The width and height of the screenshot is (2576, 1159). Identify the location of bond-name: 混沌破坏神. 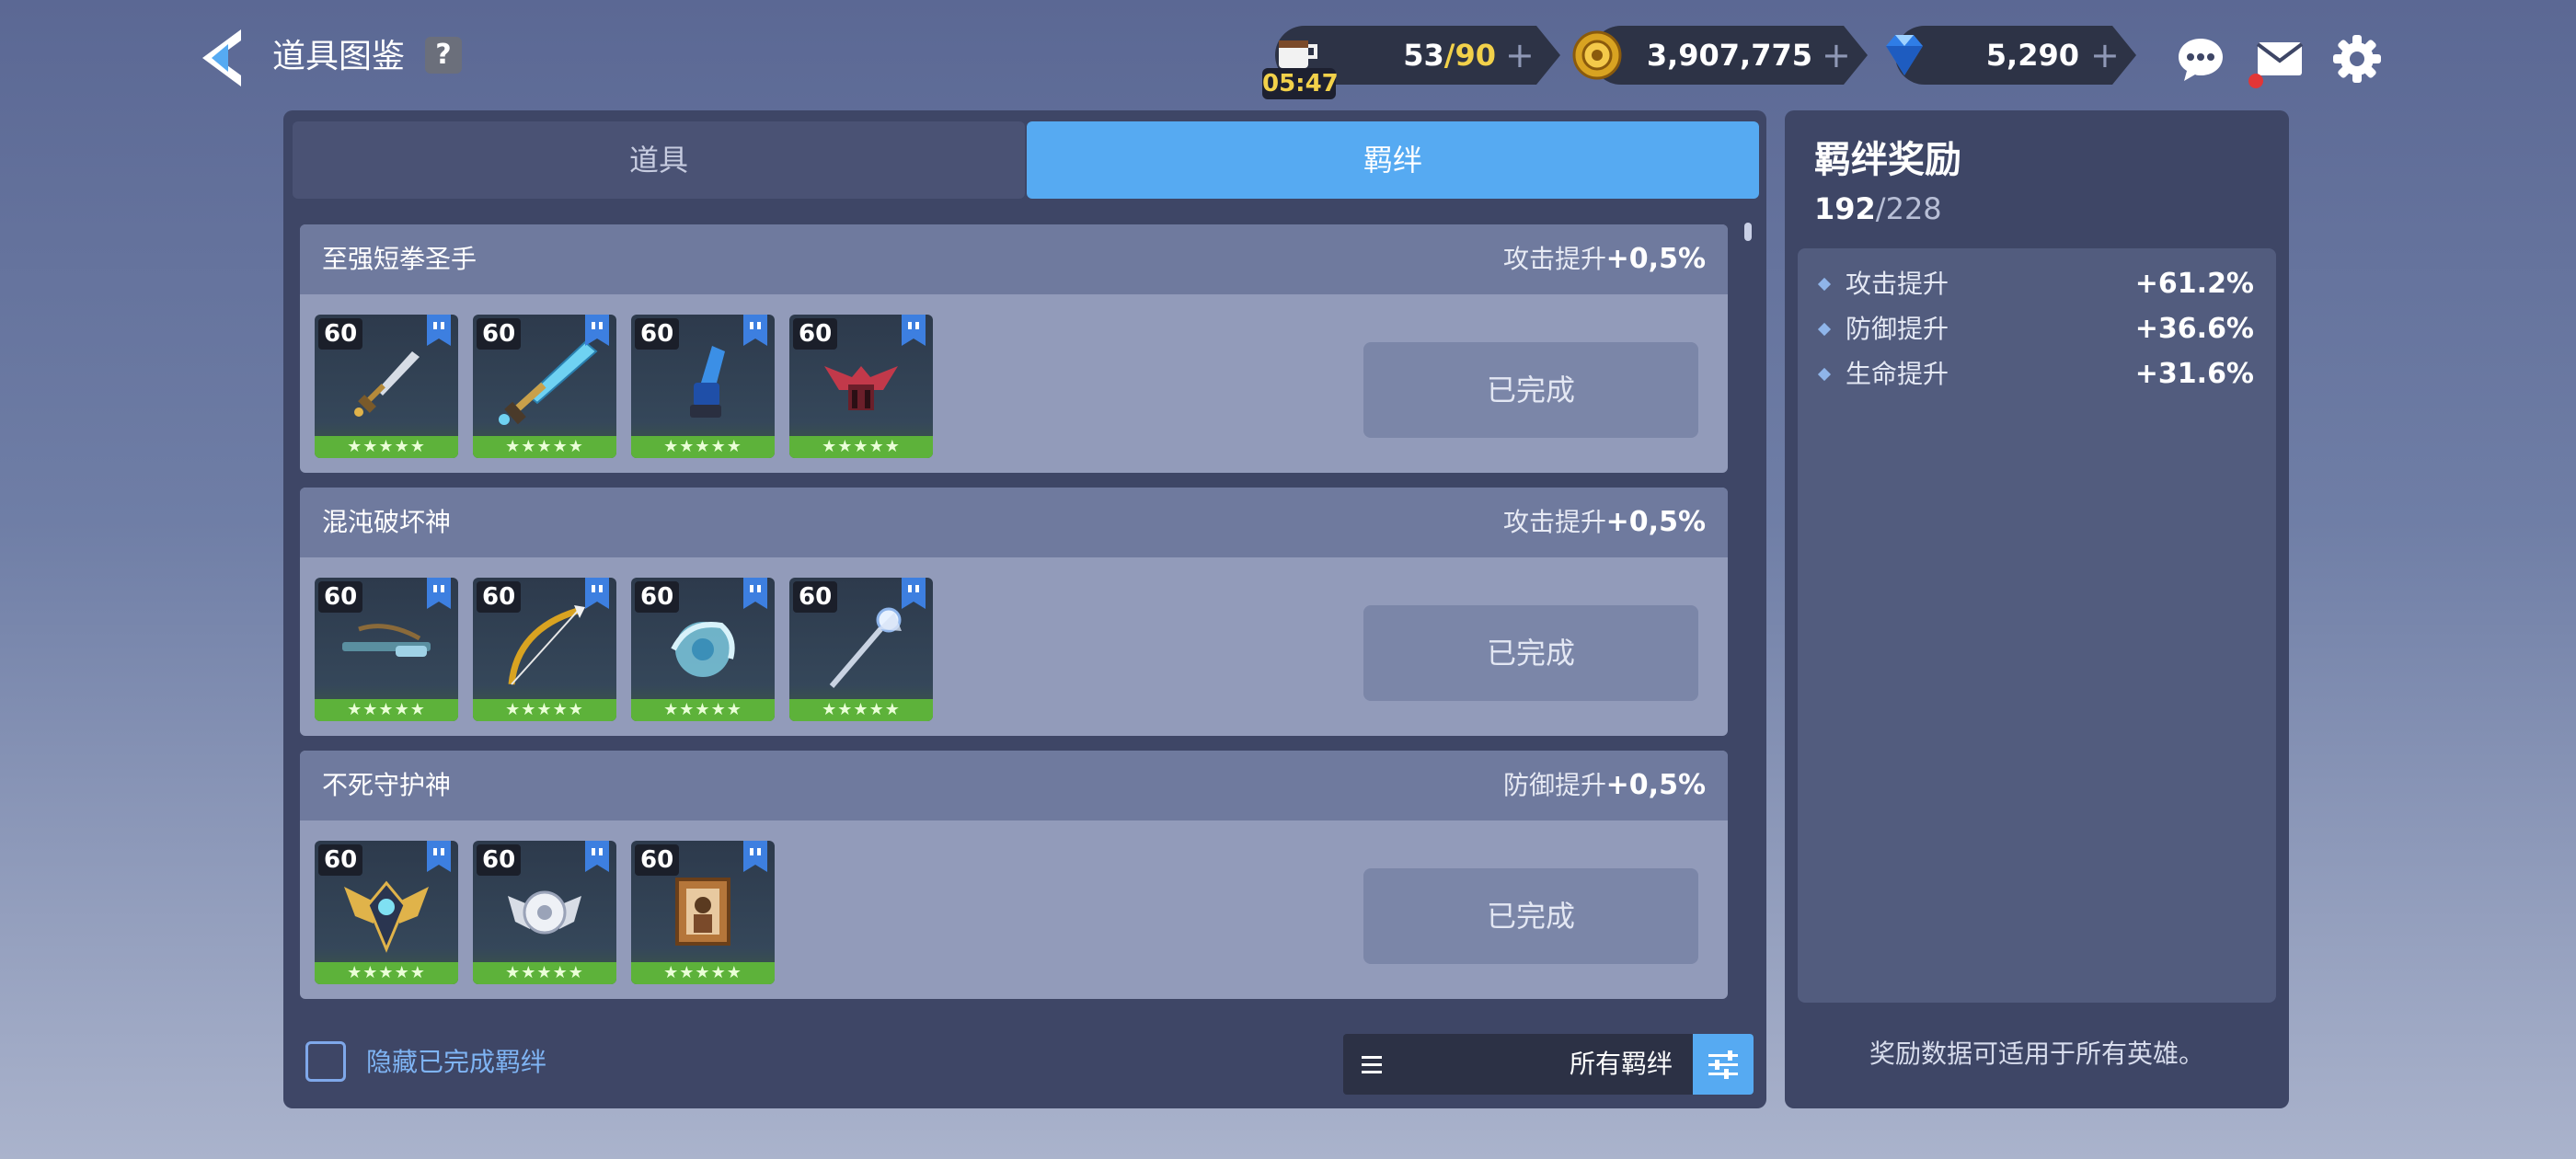
(387, 522).